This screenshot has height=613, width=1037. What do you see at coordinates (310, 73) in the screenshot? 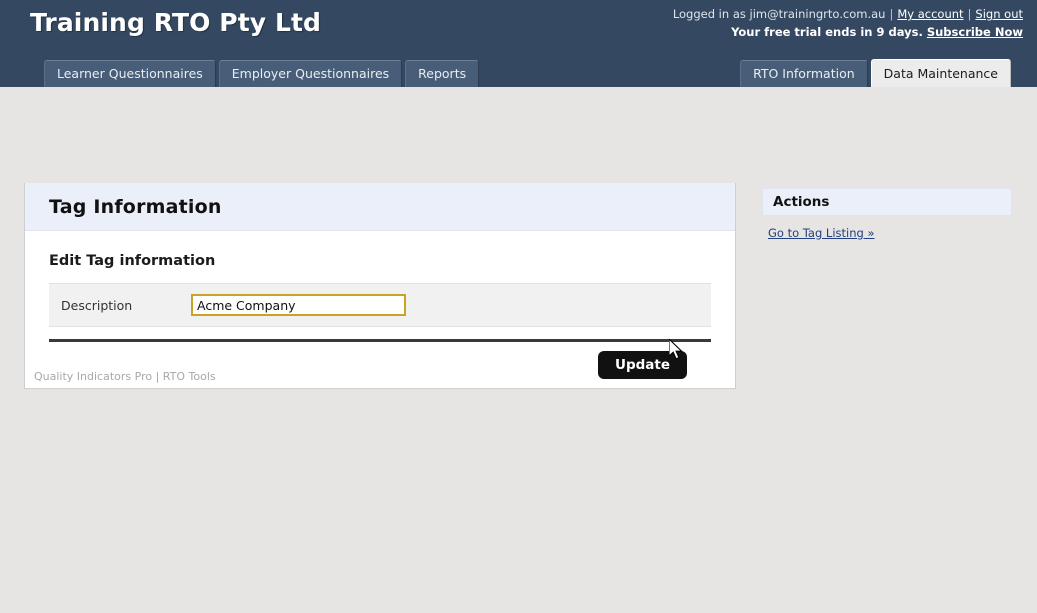
I see `tab-employer-questionnaires: Employer Questionnaires` at bounding box center [310, 73].